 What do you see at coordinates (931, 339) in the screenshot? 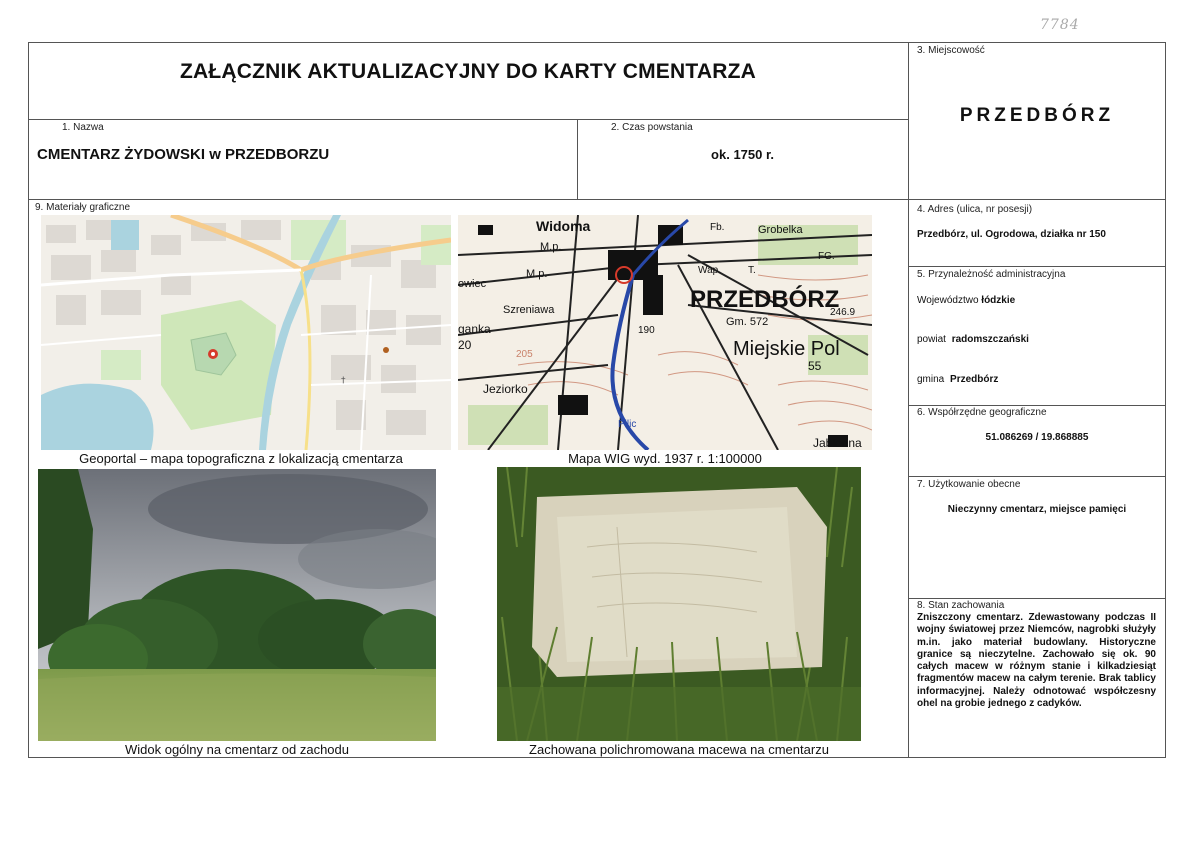
I see `county-prefix: powiat` at bounding box center [931, 339].